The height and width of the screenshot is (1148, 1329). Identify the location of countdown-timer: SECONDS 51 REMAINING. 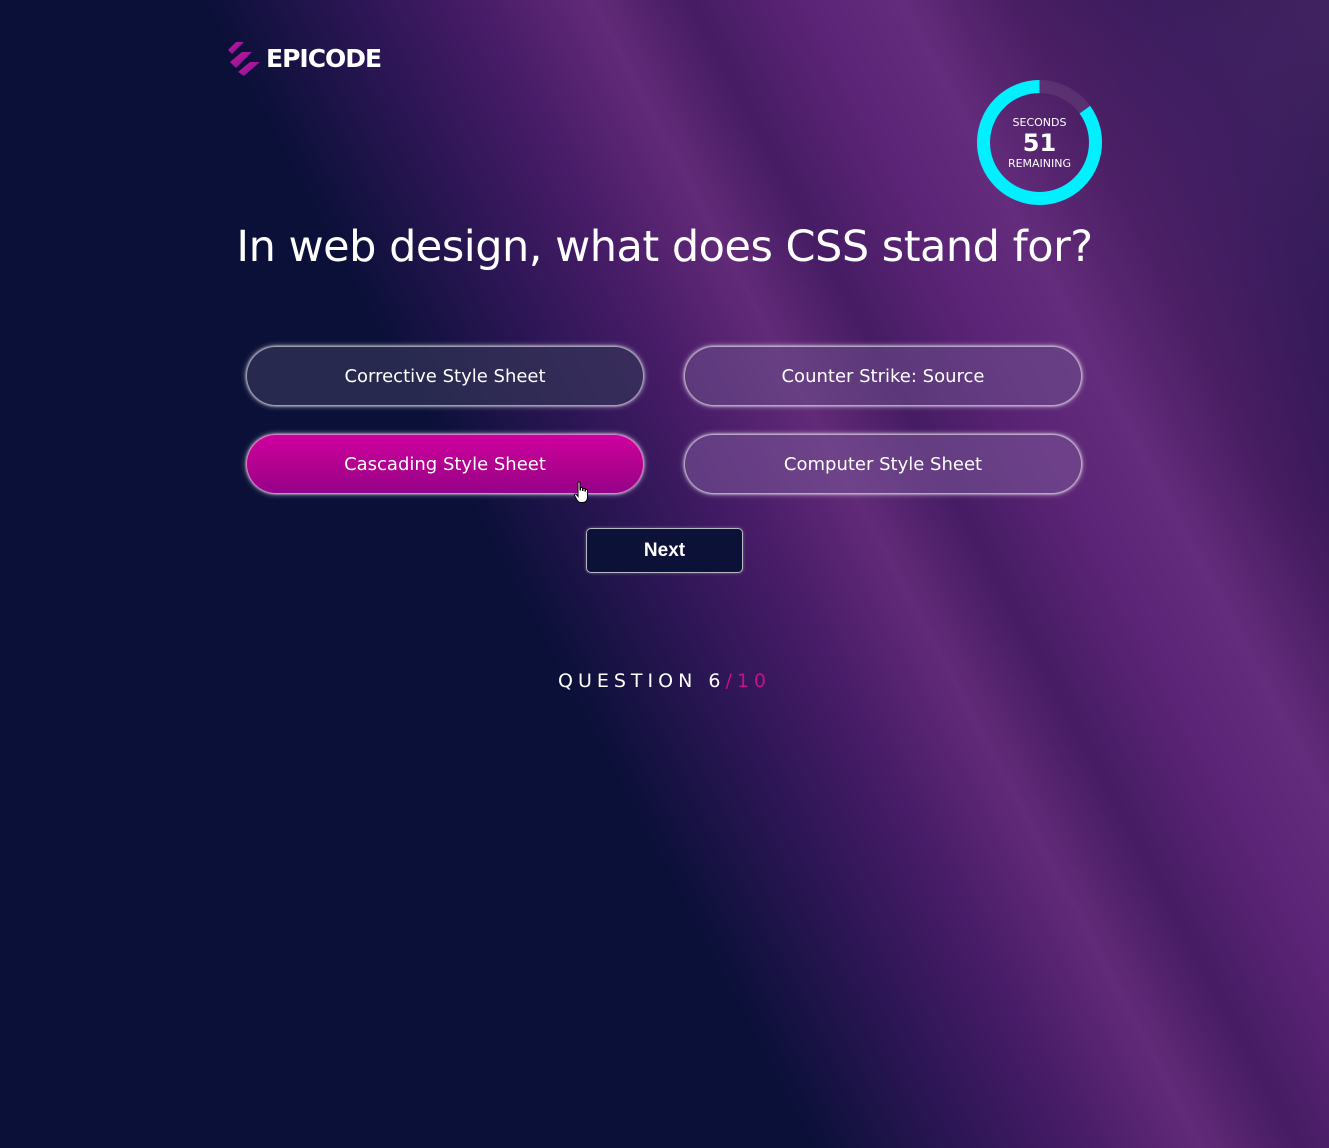
(1039, 142).